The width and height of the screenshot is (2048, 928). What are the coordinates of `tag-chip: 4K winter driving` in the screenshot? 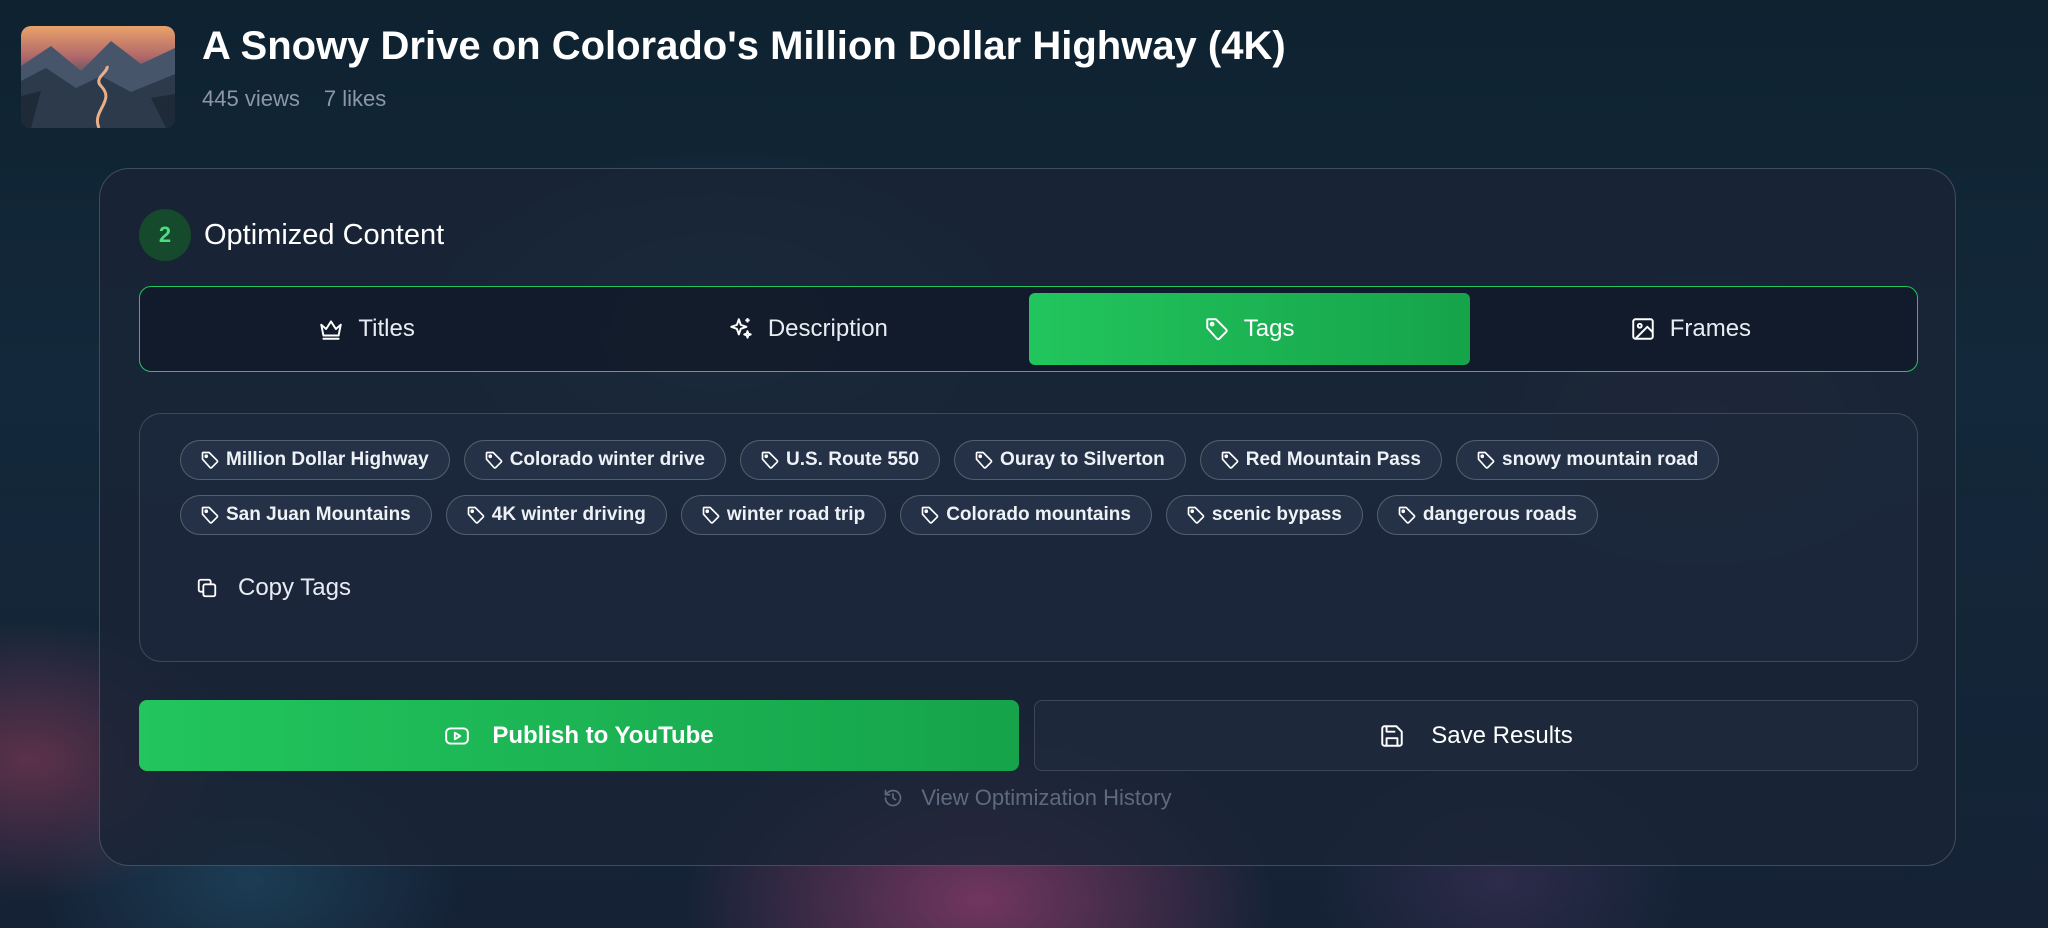 It's located at (556, 515).